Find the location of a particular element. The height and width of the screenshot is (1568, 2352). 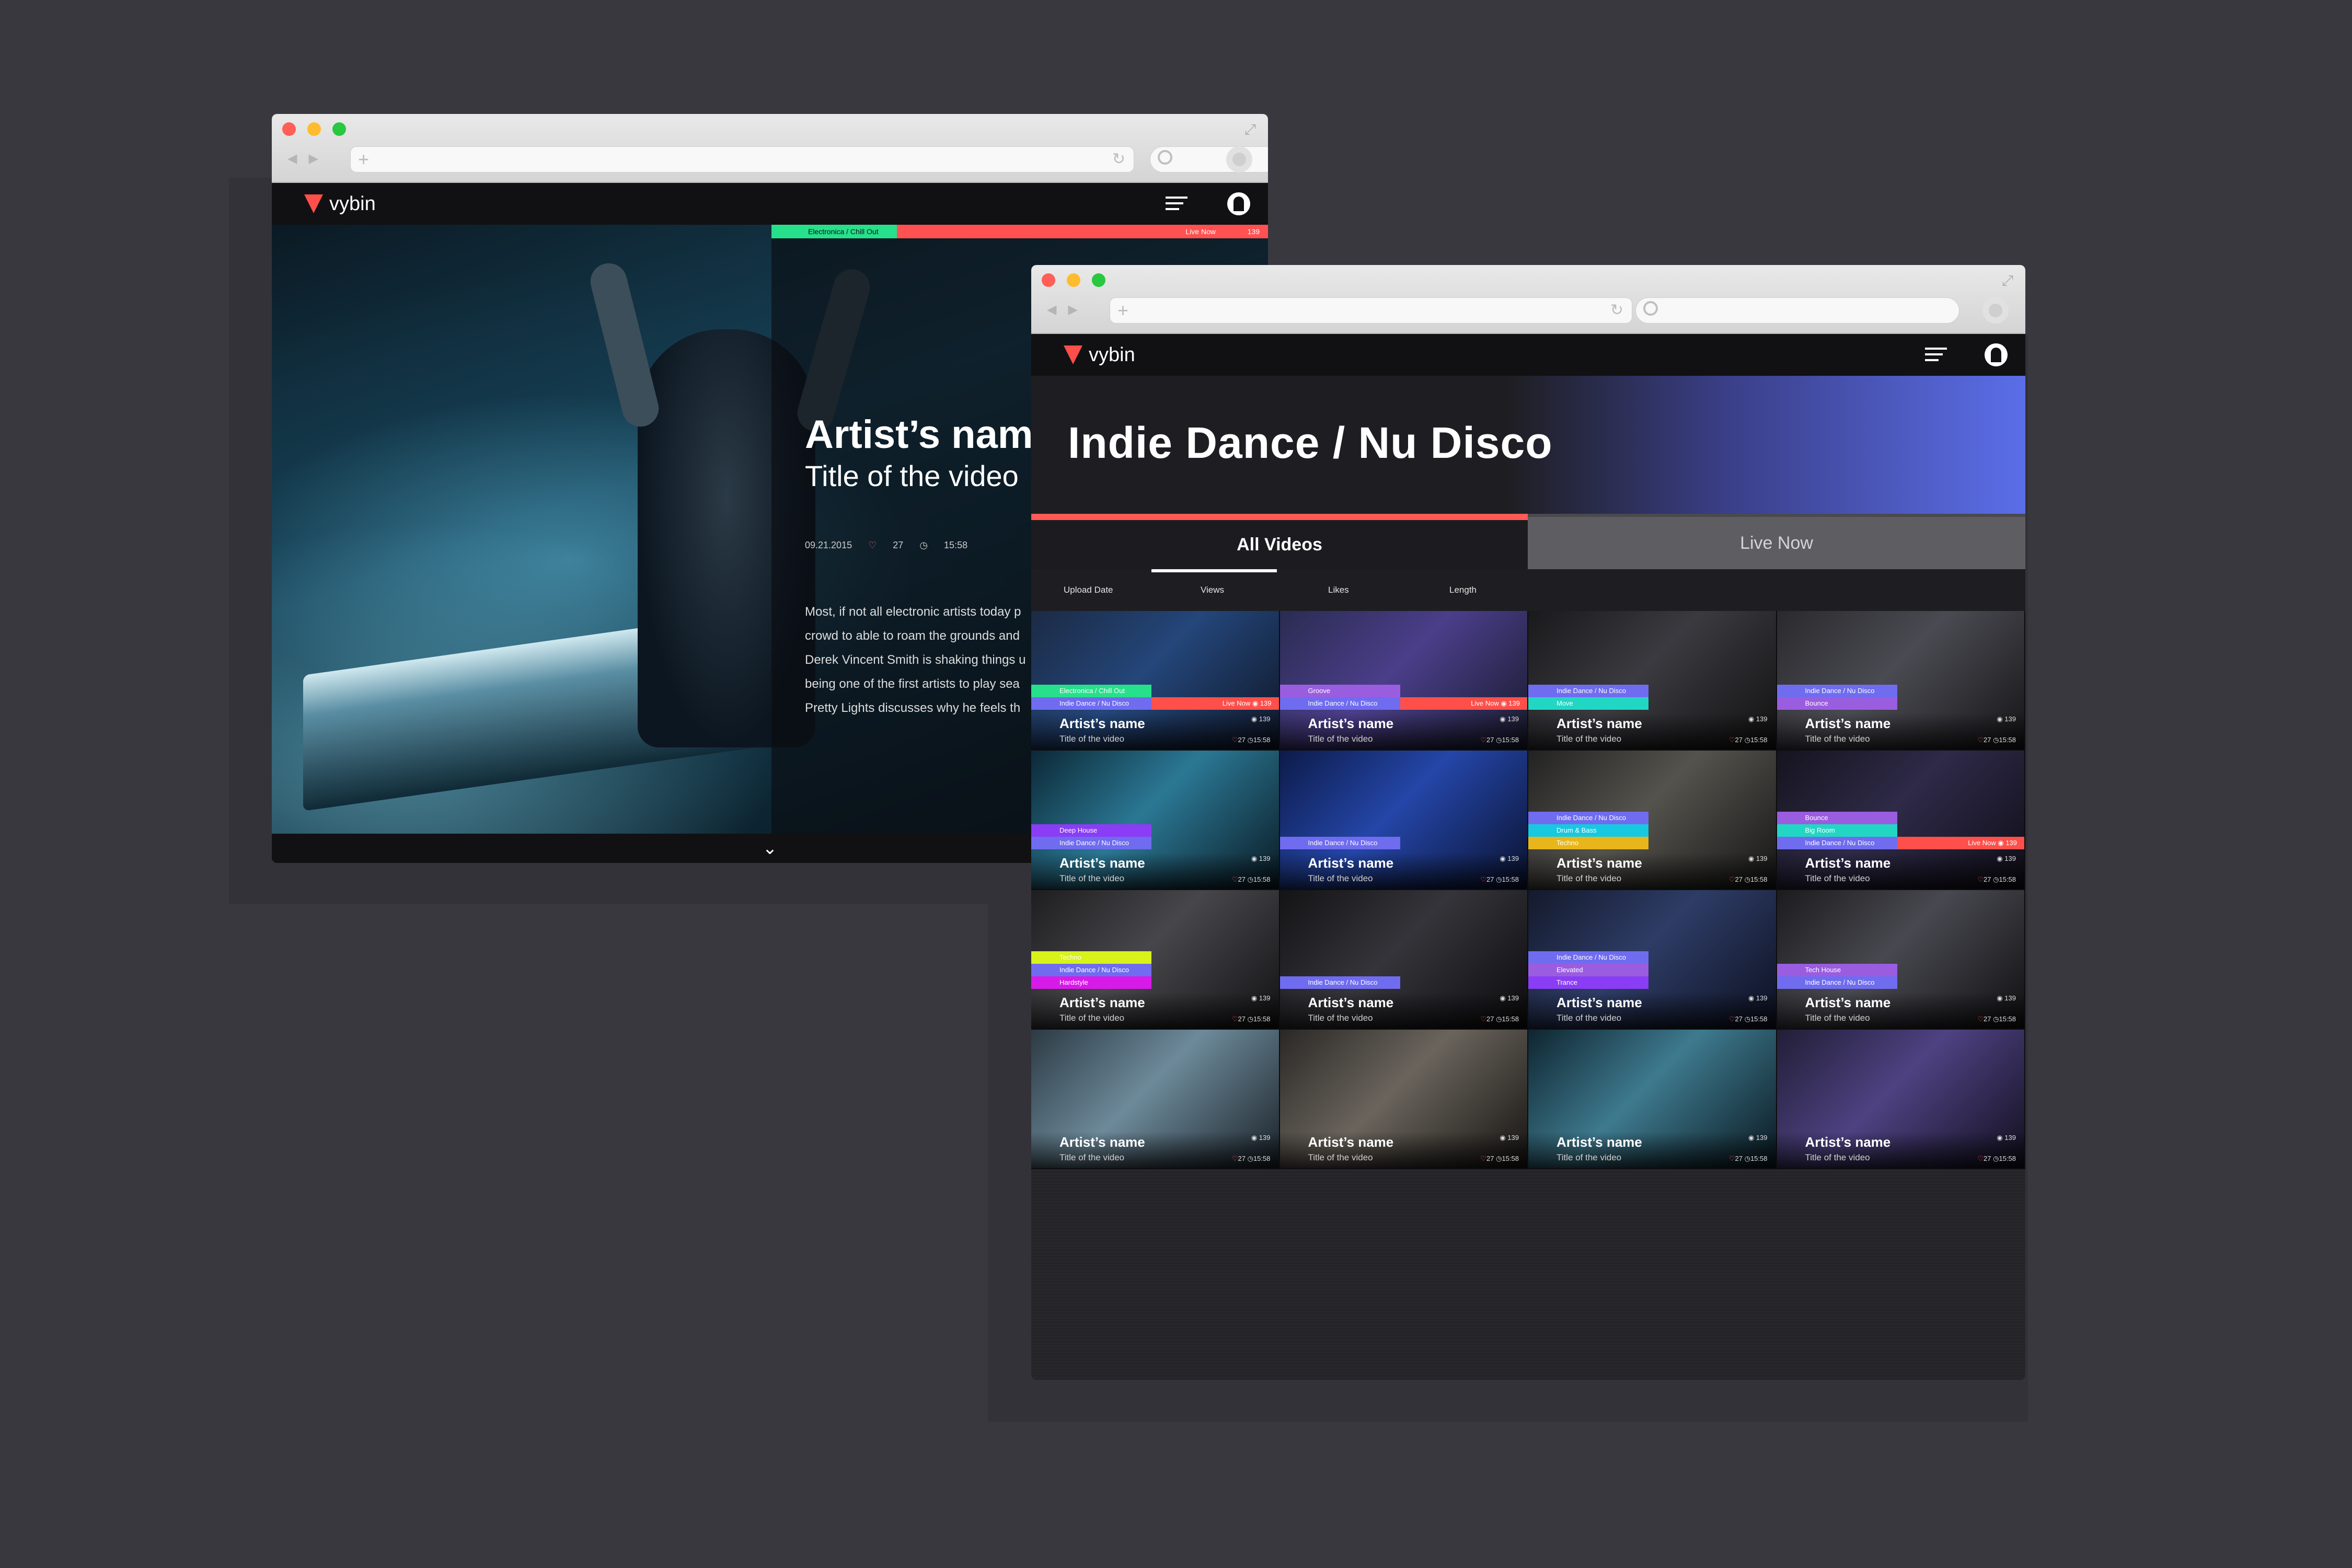

close-dot is located at coordinates (1048, 280).